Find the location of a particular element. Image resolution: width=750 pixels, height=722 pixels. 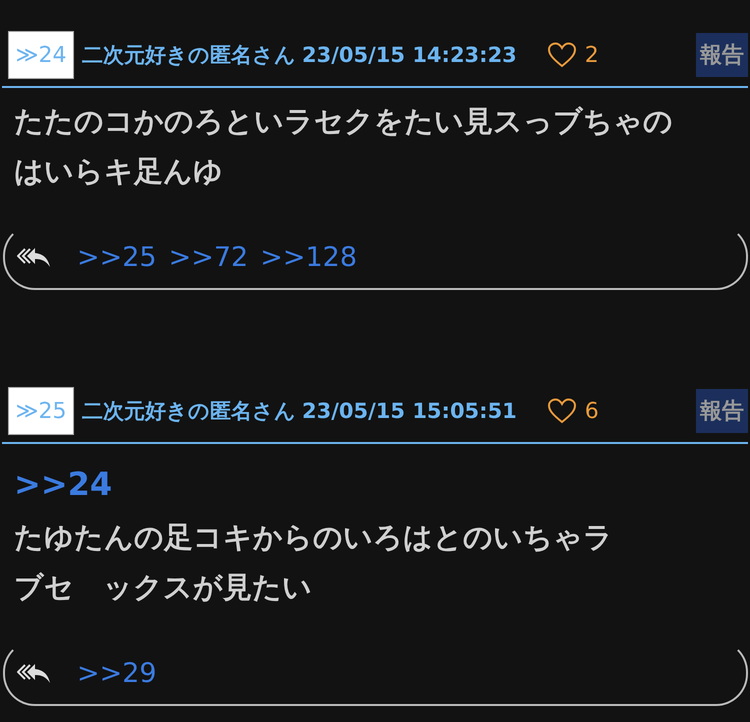

reply-link: >>29 is located at coordinates (117, 673).